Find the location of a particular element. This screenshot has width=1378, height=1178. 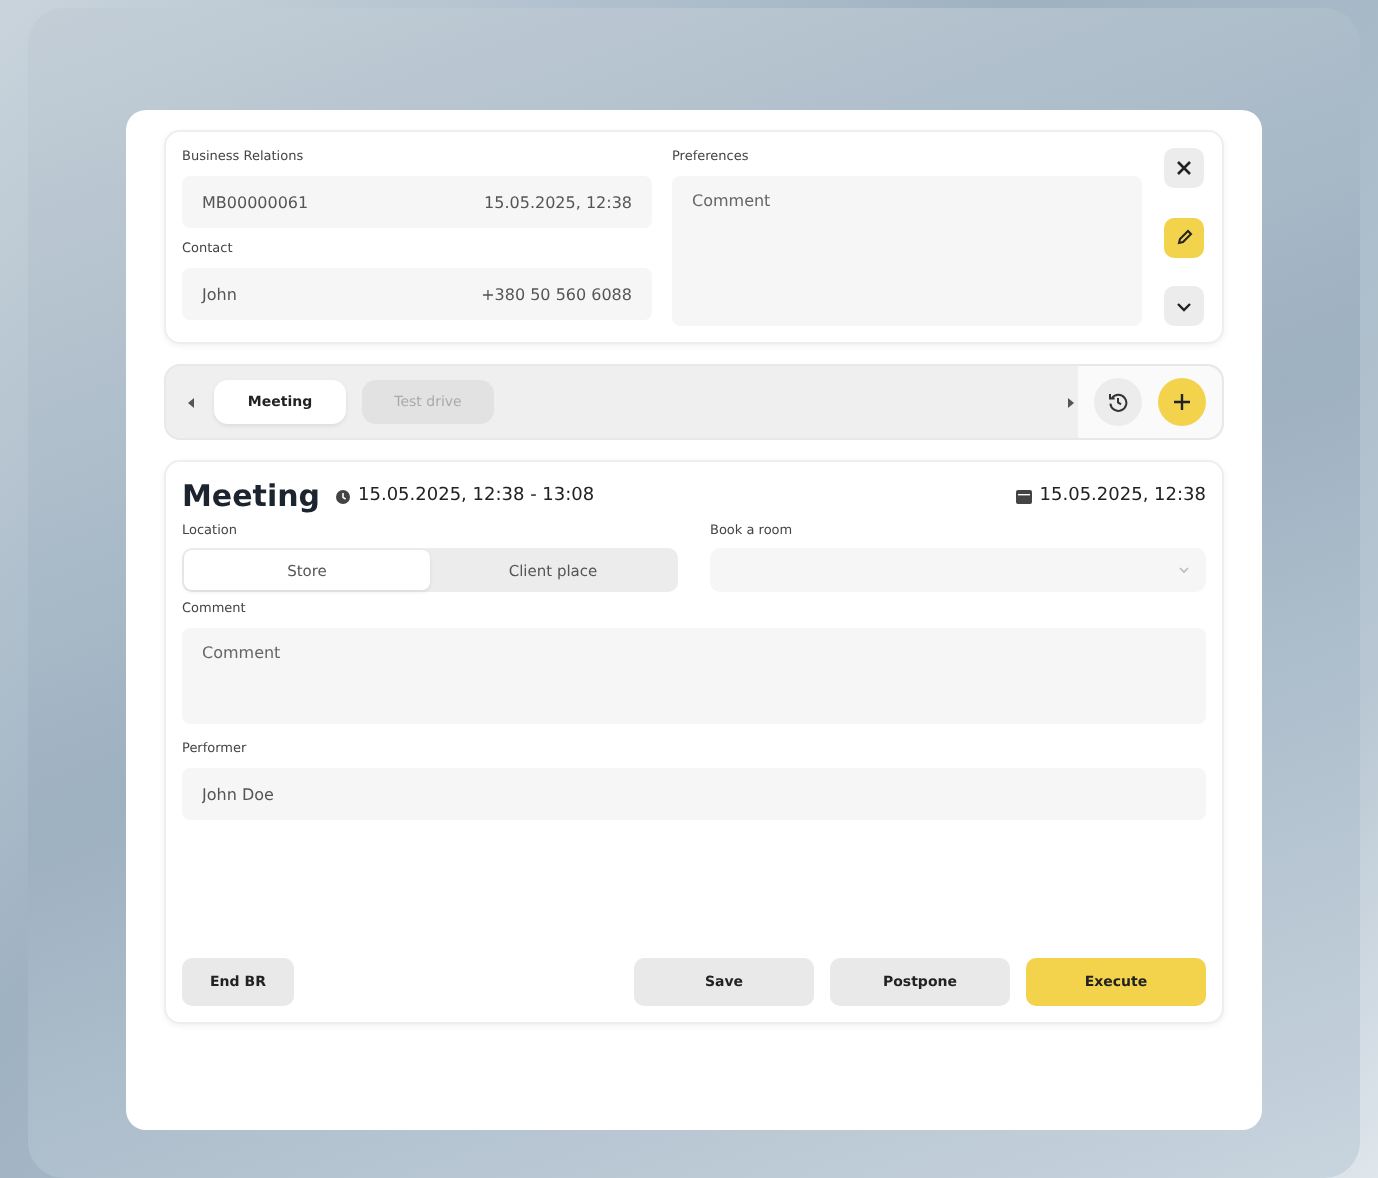

history-icon is located at coordinates (1118, 402).